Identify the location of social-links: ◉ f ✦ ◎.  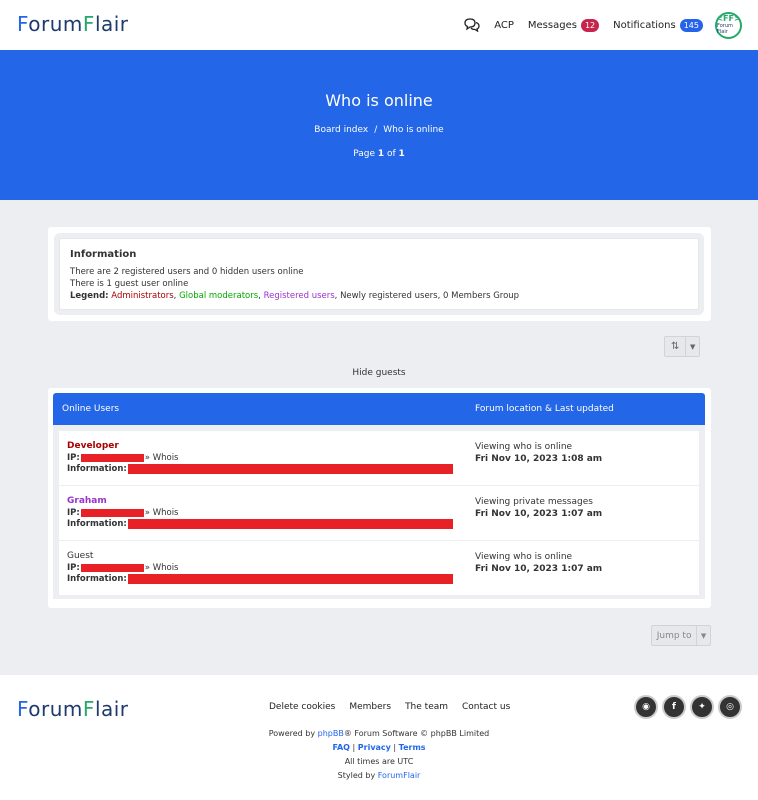
(690, 707).